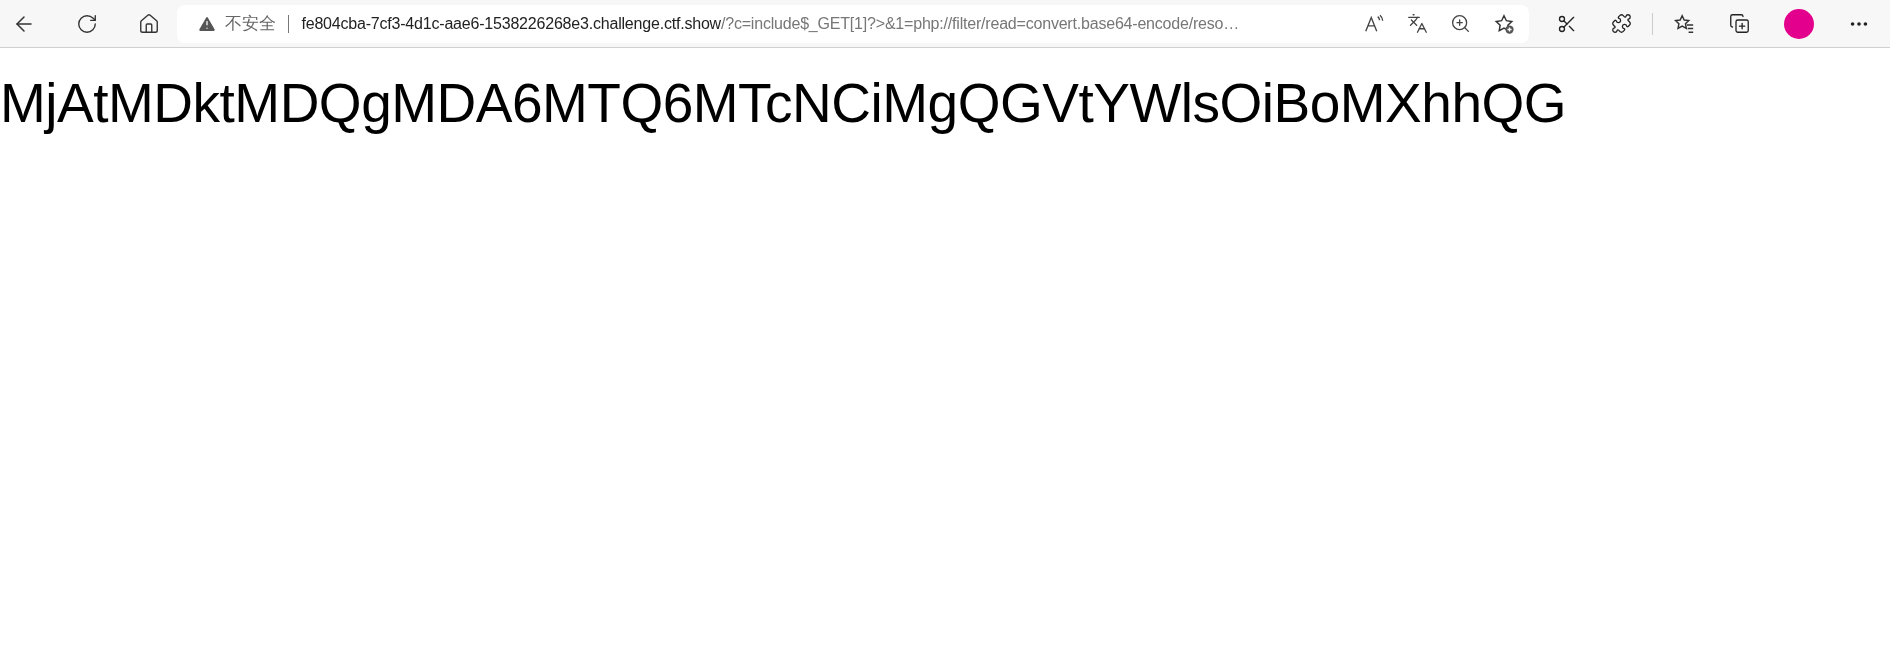 The image size is (1890, 672). Describe the element at coordinates (1799, 23) in the screenshot. I see `profile-avatar` at that location.